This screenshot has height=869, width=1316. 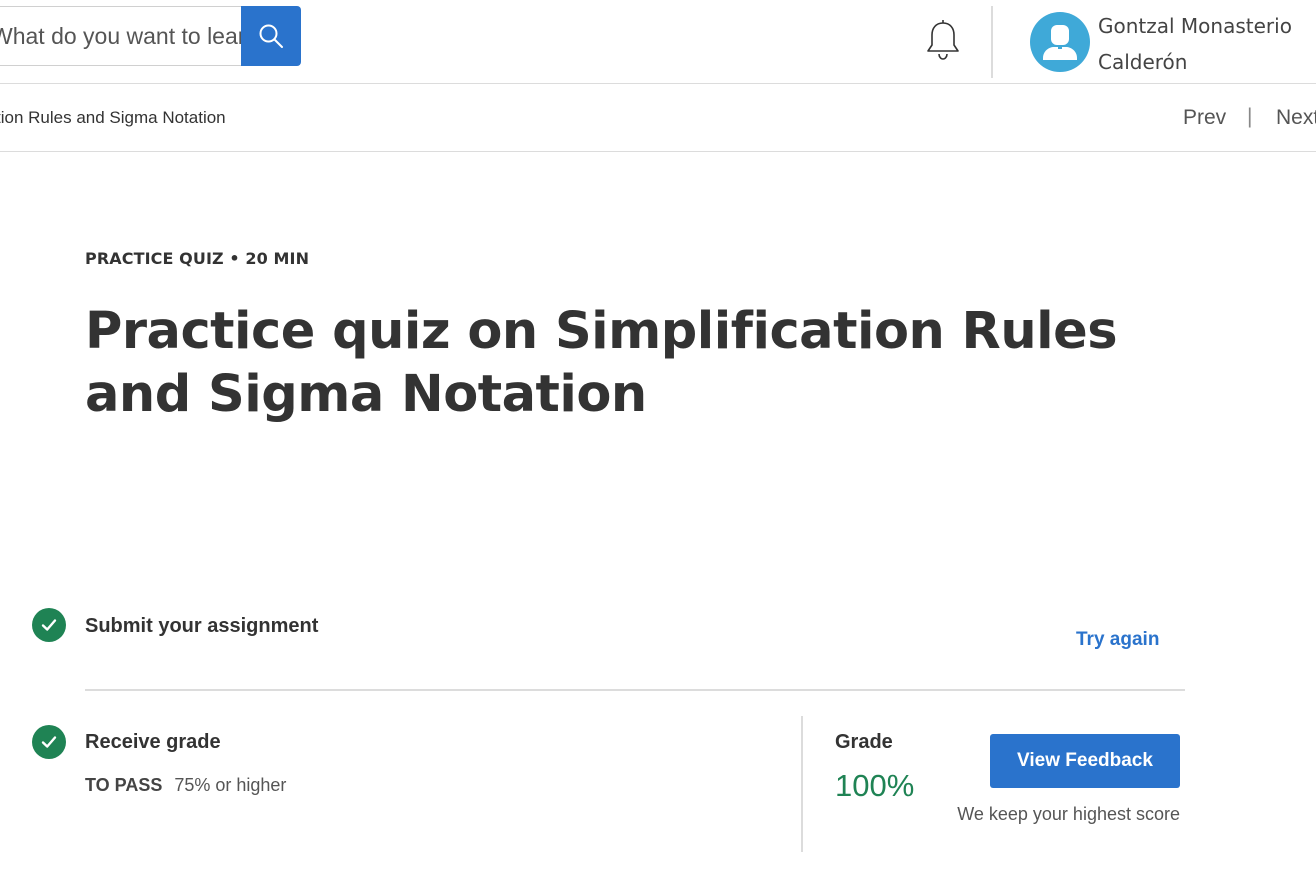 I want to click on person-icon, so click(x=1060, y=42).